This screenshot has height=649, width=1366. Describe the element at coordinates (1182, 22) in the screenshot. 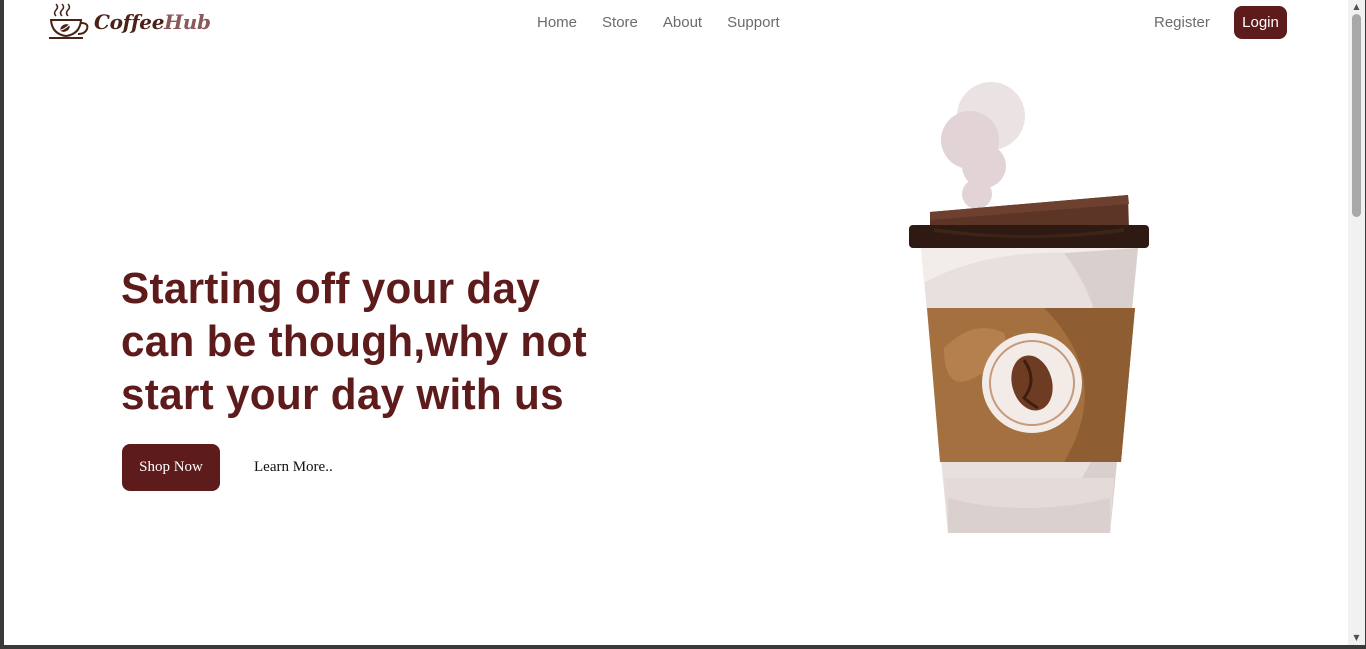

I see `register-link: Register` at that location.